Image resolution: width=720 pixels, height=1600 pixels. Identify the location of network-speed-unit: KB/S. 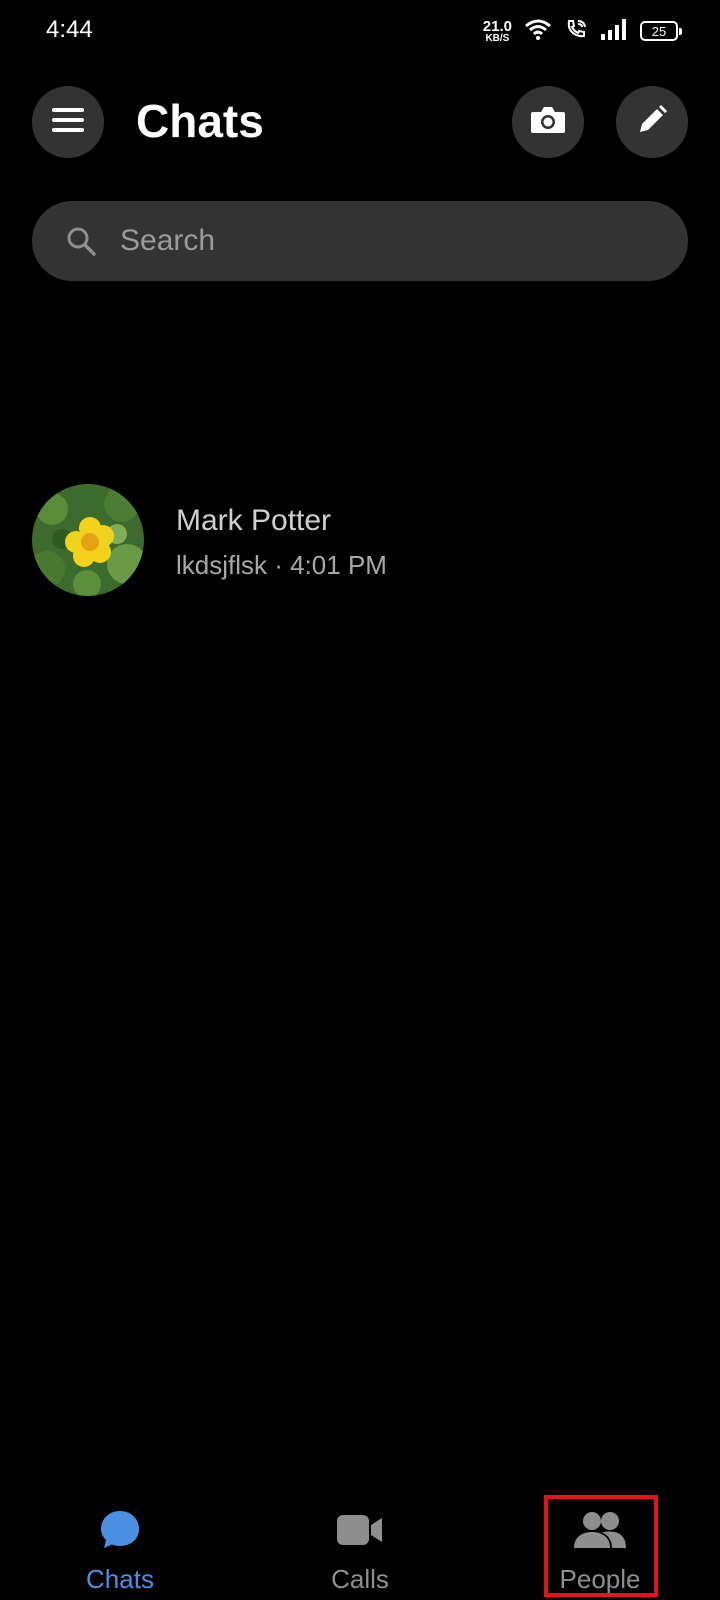
(497, 38).